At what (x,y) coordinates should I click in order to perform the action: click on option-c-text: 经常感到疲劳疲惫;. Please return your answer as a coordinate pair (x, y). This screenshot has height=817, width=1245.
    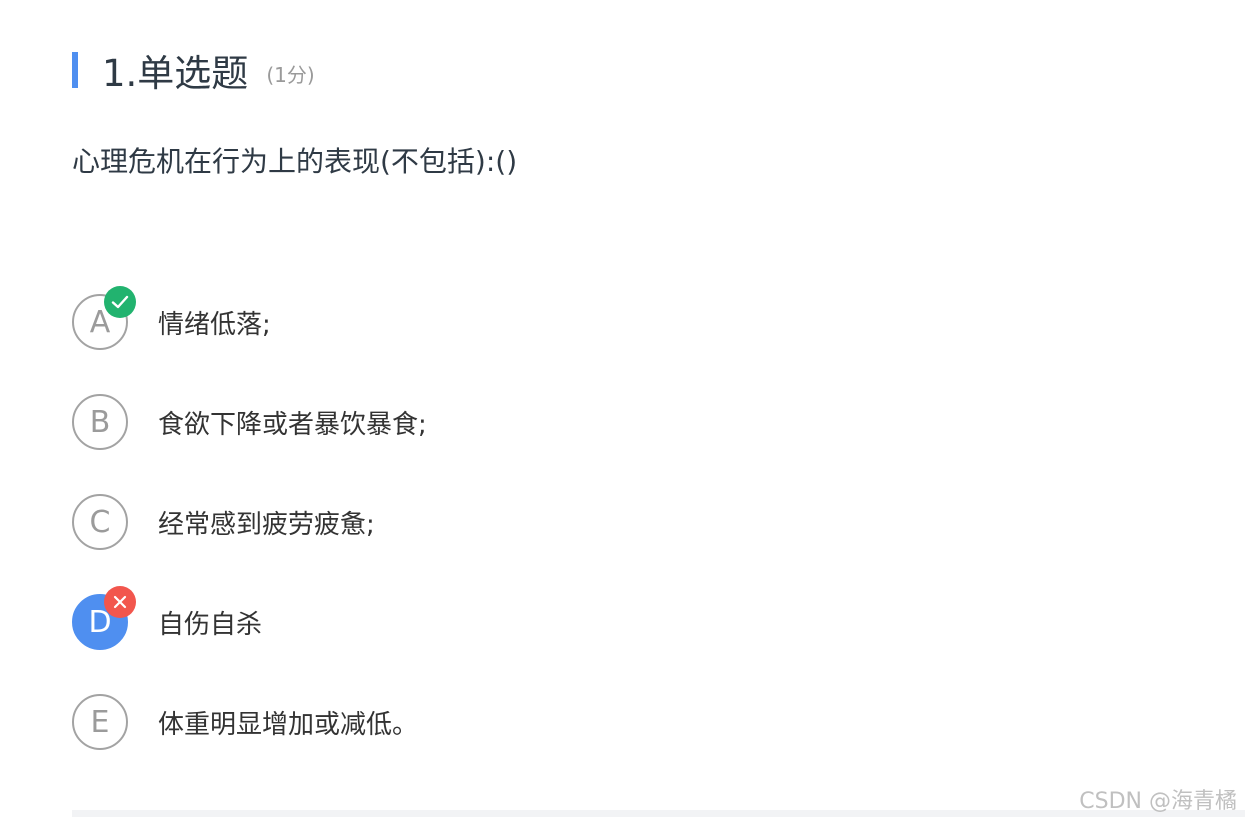
    Looking at the image, I should click on (266, 524).